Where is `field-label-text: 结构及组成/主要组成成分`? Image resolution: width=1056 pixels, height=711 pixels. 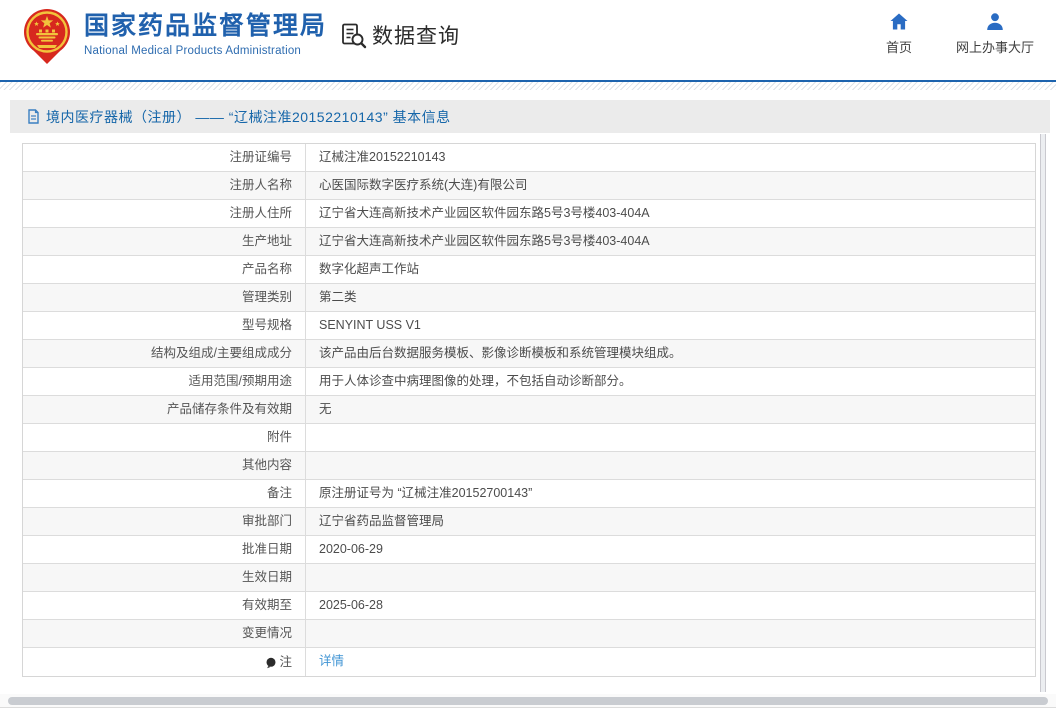
field-label-text: 结构及组成/主要组成成分 is located at coordinates (221, 353).